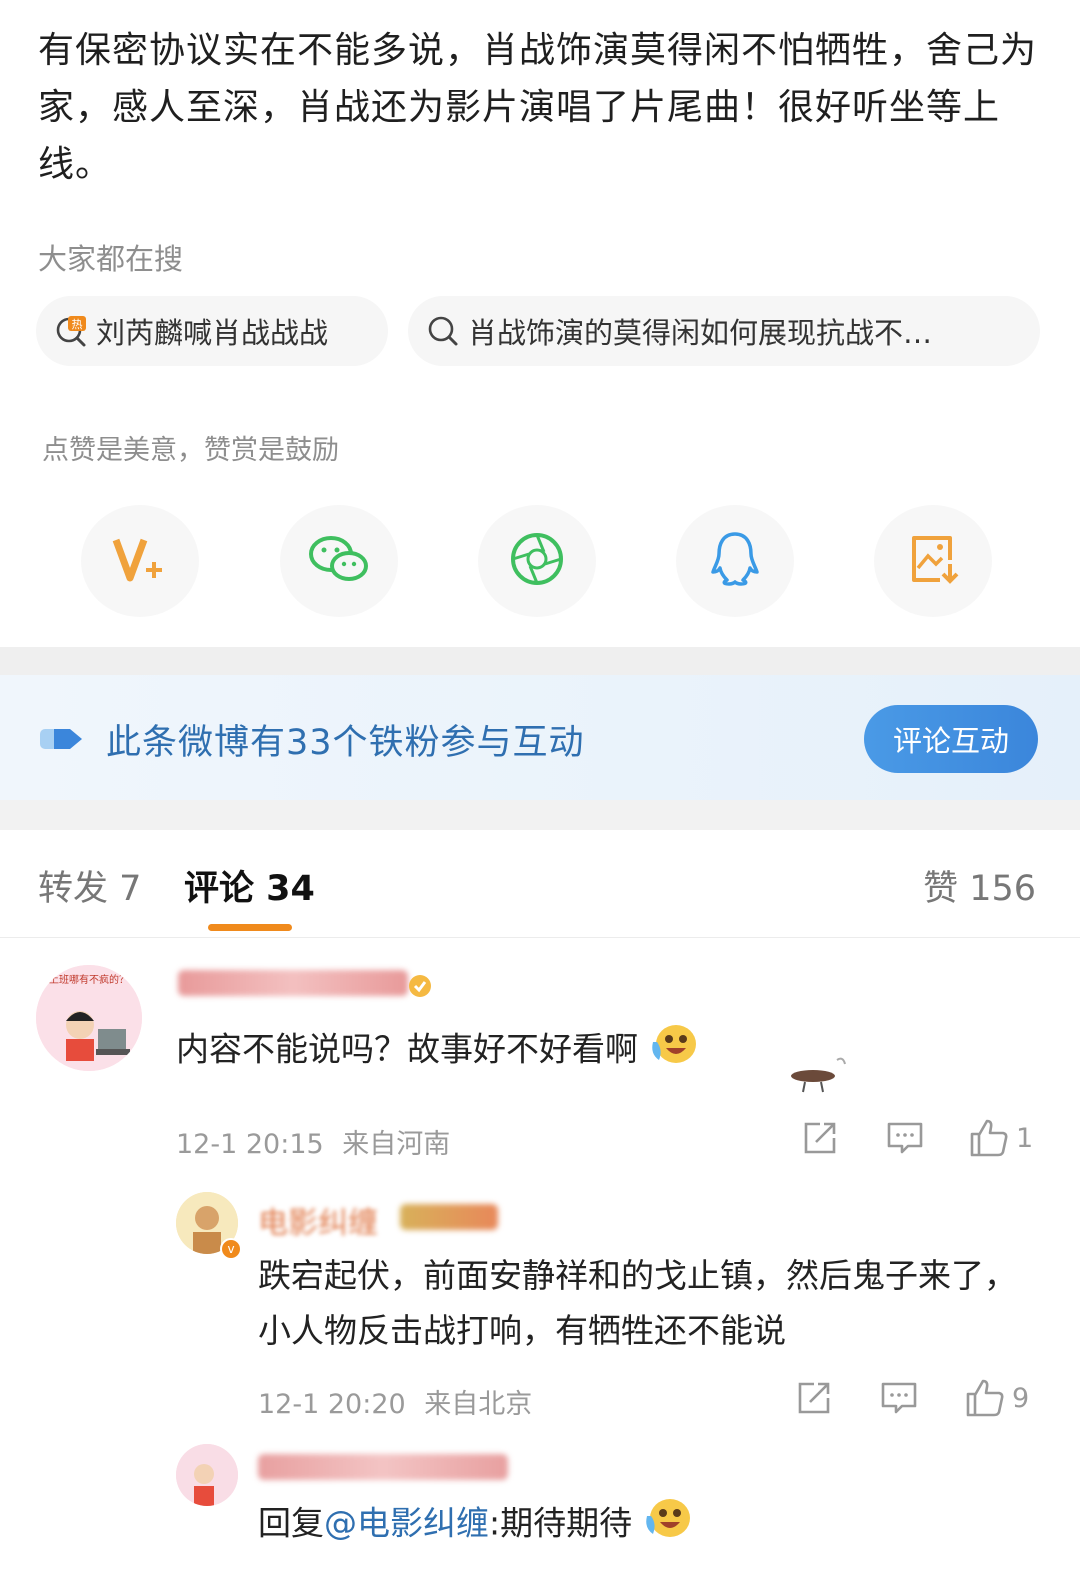 Image resolution: width=1080 pixels, height=1580 pixels. I want to click on comment-meta: 12-1 20:15 来自河南, so click(313, 1141).